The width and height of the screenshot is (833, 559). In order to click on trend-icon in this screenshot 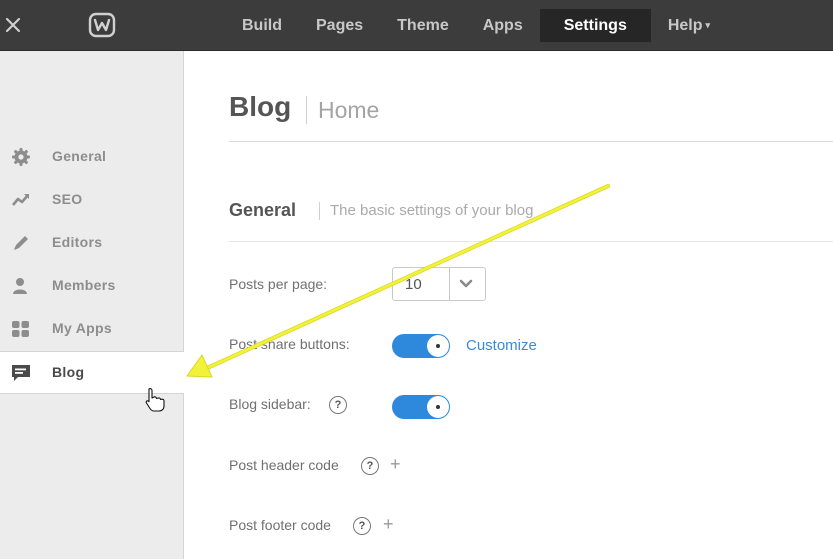, I will do `click(21, 200)`.